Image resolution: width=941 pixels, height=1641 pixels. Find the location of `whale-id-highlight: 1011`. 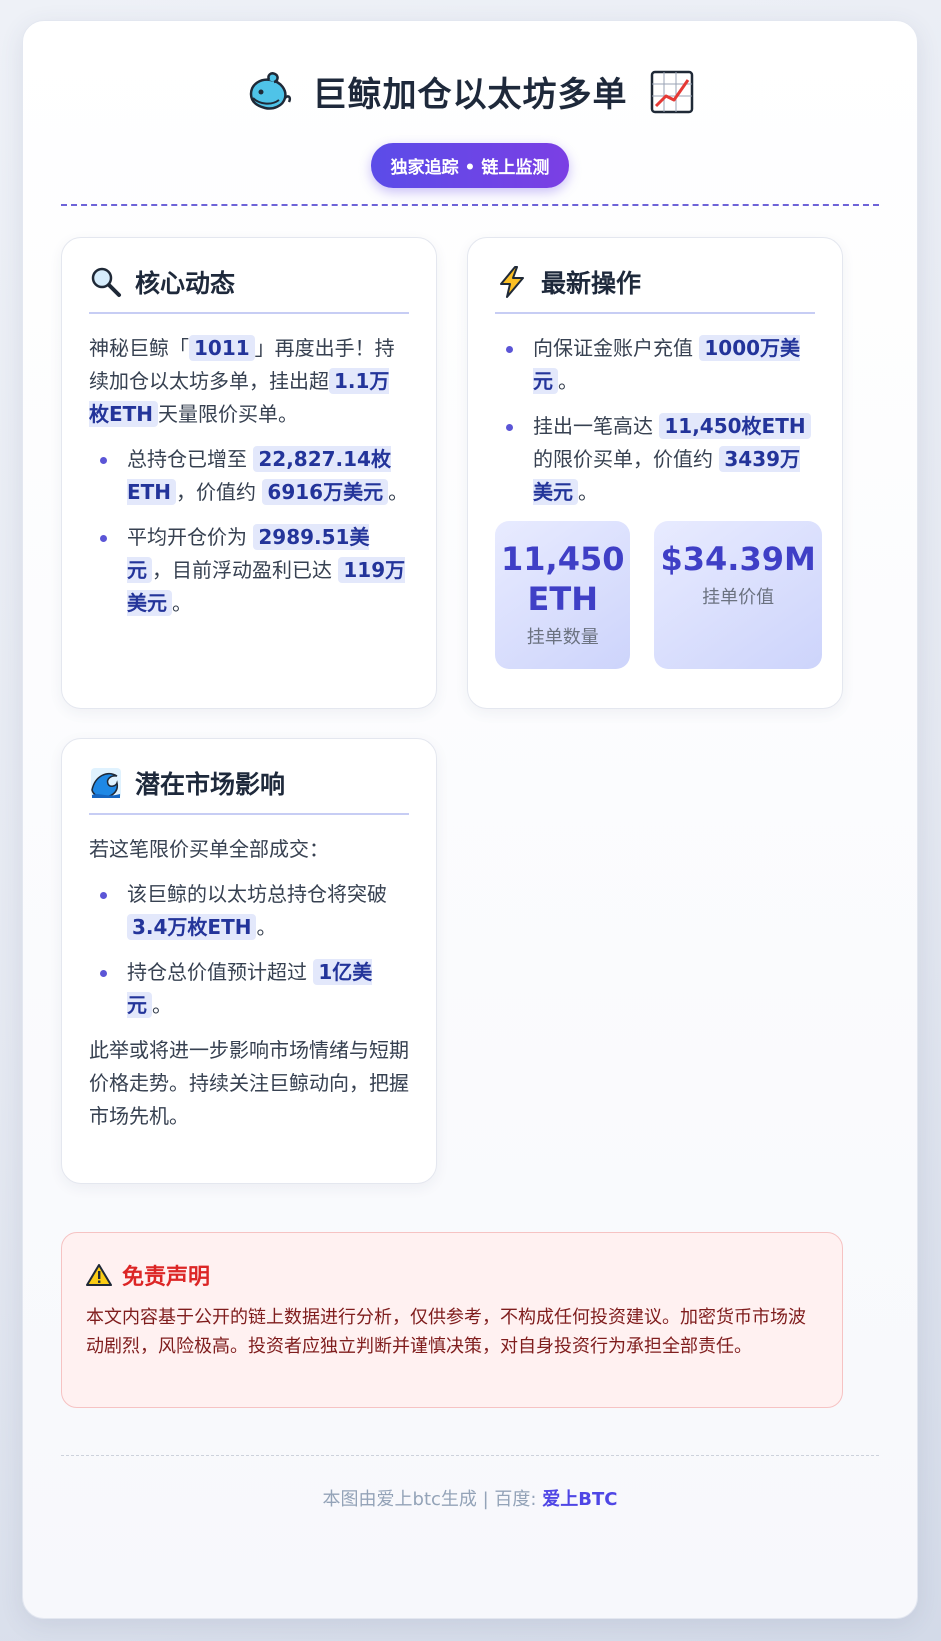

whale-id-highlight: 1011 is located at coordinates (222, 348).